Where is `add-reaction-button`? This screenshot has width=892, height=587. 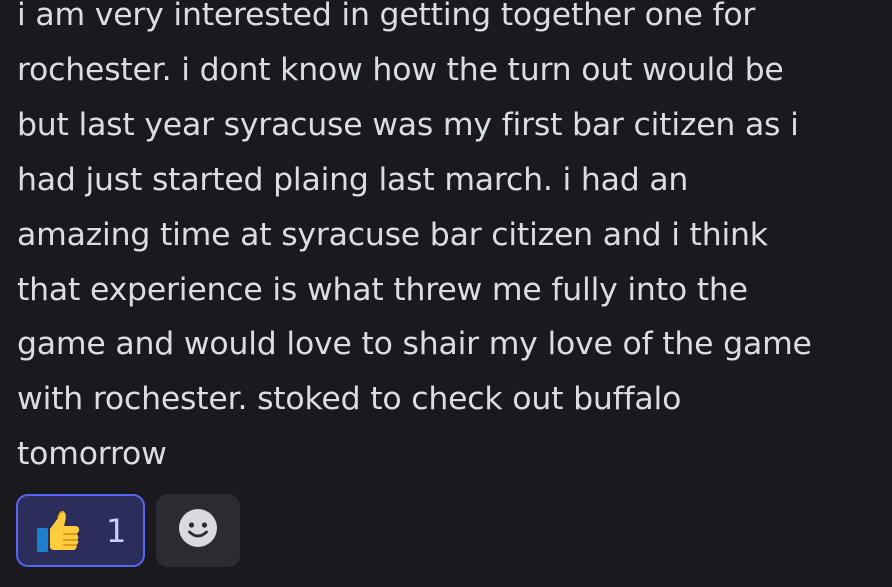
add-reaction-button is located at coordinates (198, 530).